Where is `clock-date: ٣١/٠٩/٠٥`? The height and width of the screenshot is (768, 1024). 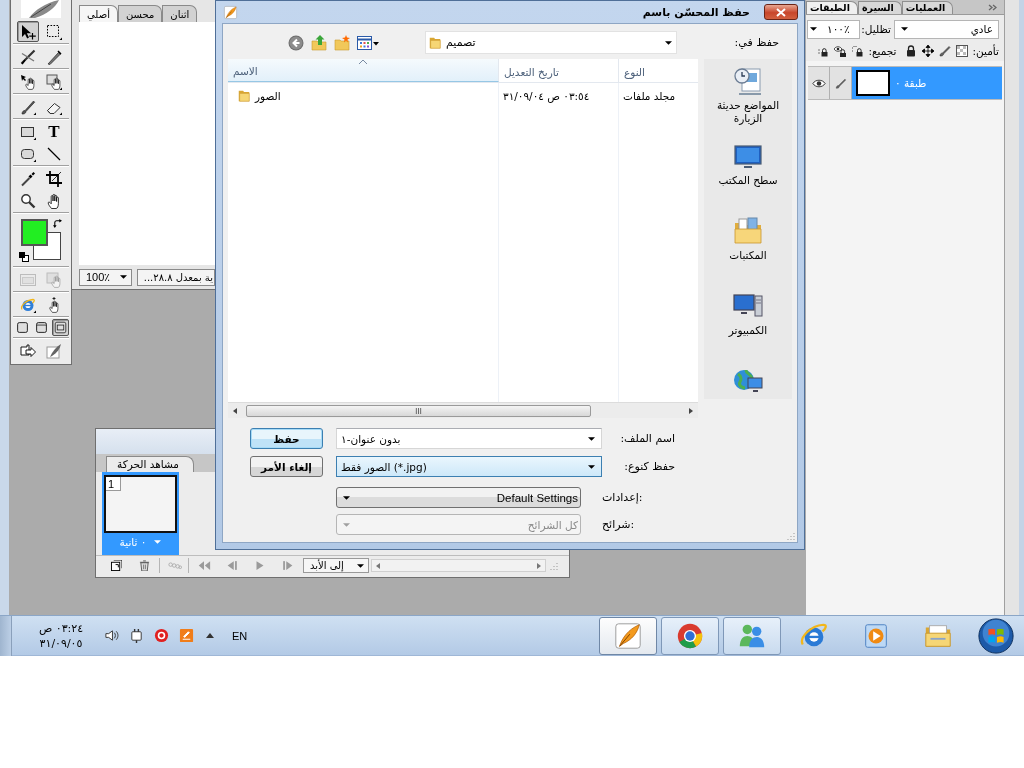
clock-date: ٣١/٠٩/٠٥ is located at coordinates (61, 643).